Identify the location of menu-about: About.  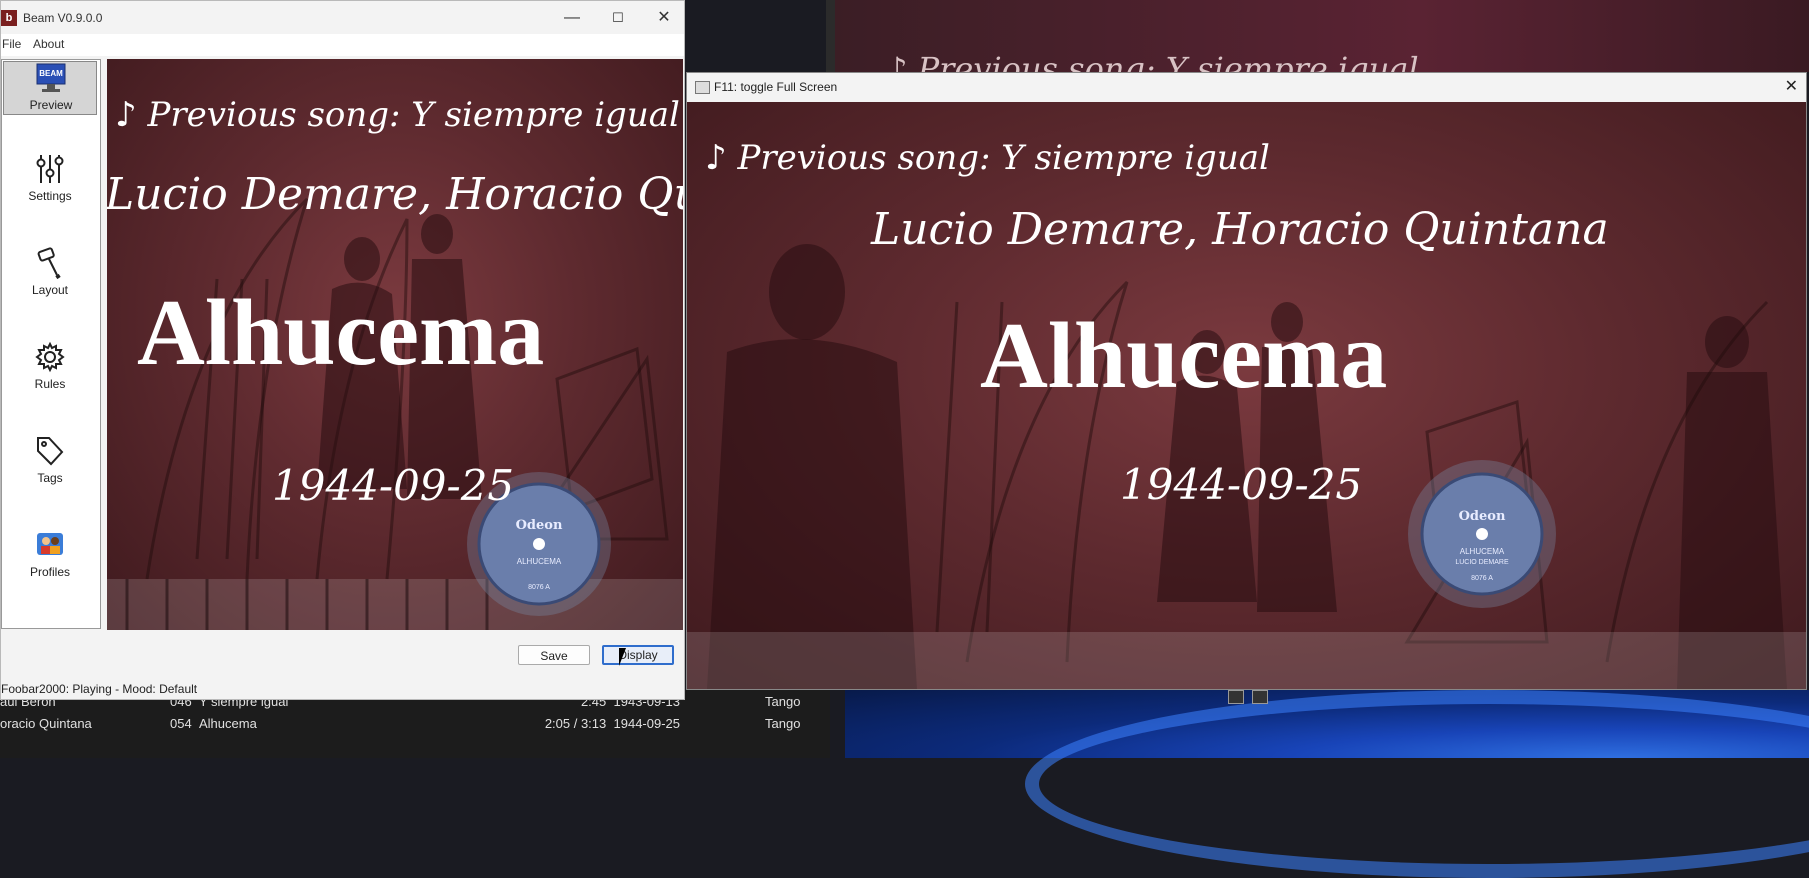
(48, 44).